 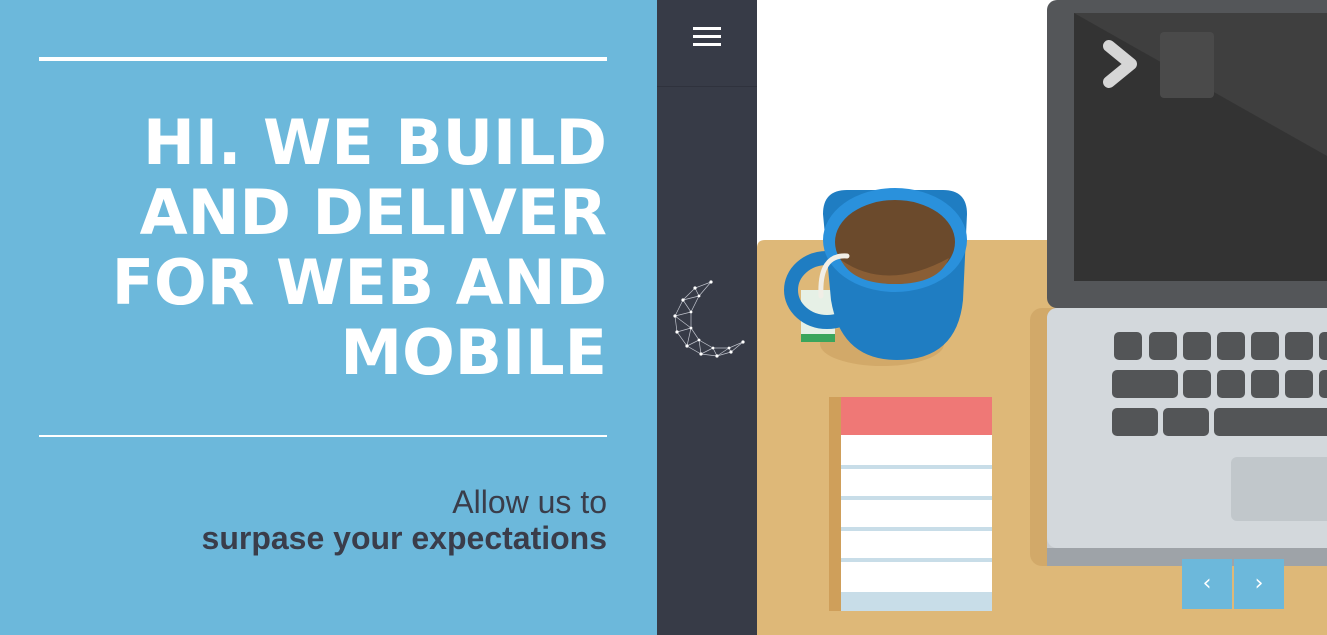 I want to click on headline-line: MOBILE, so click(x=473, y=352).